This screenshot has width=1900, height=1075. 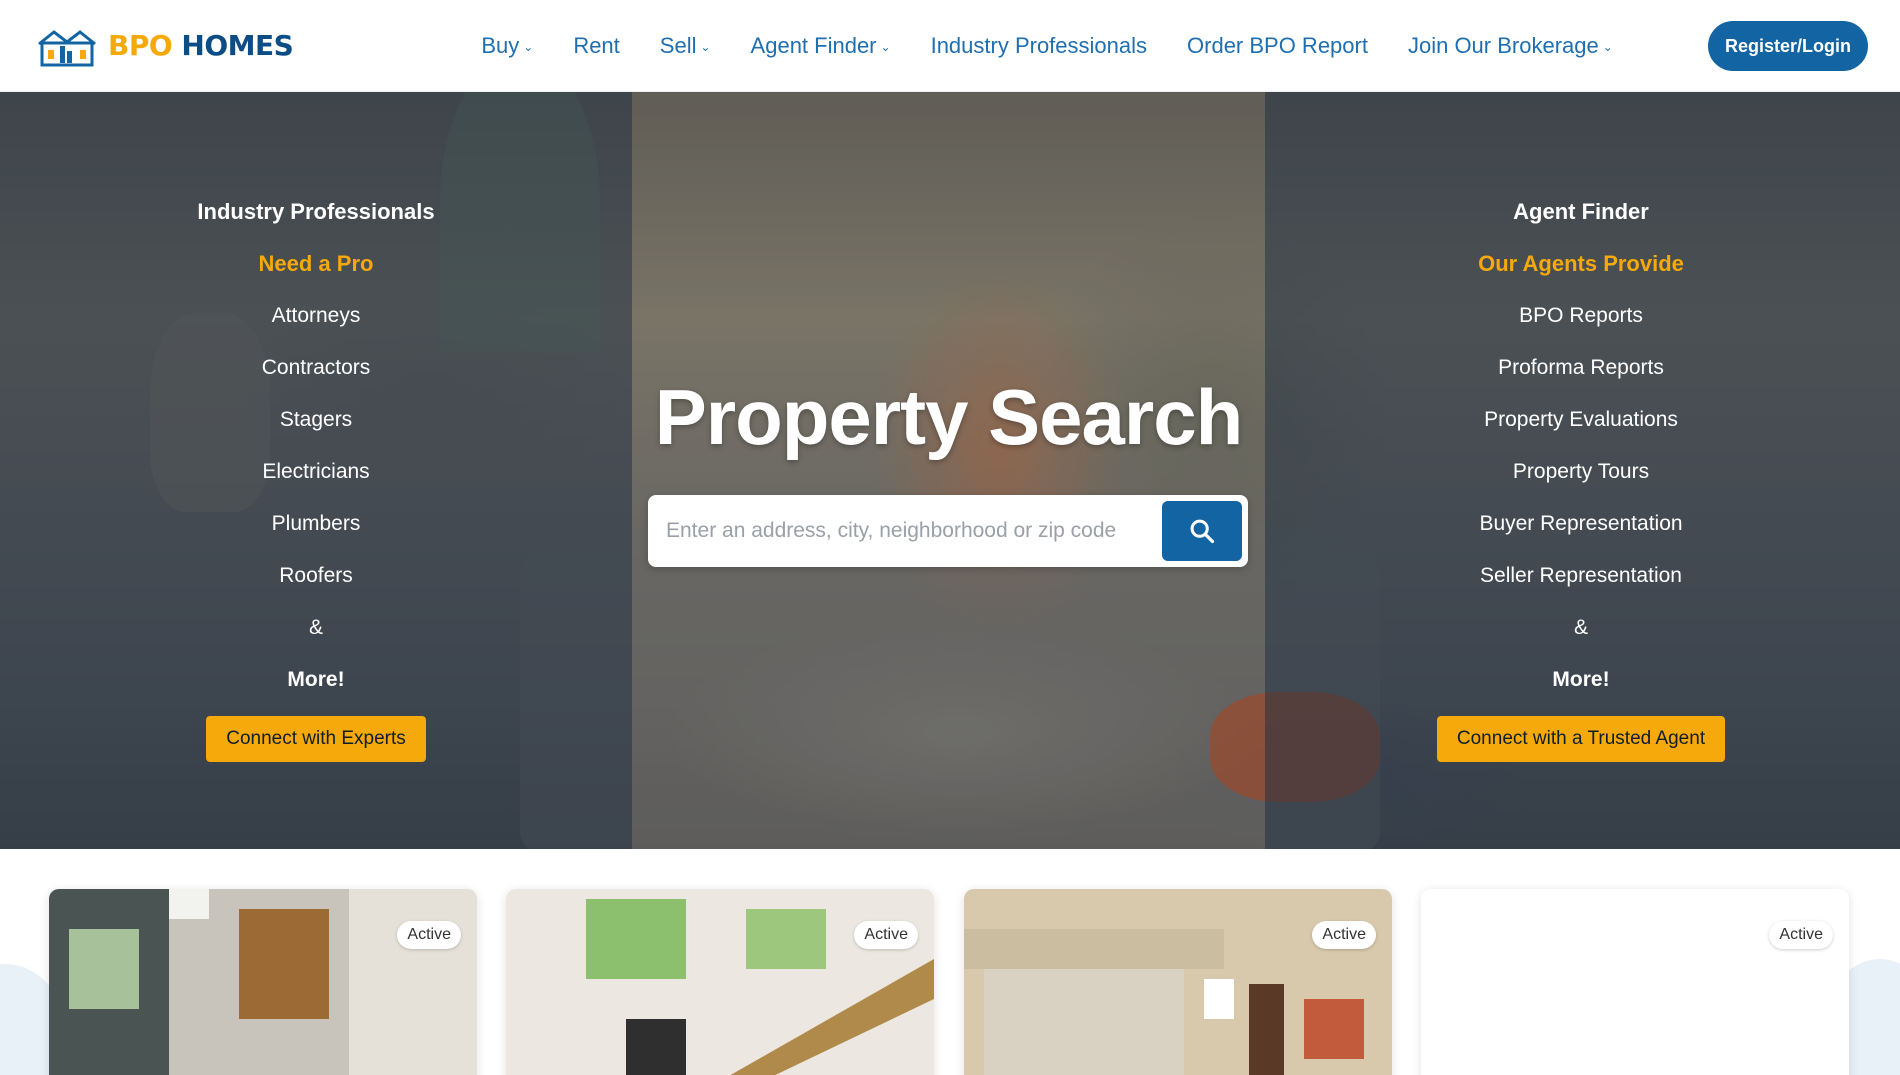 What do you see at coordinates (316, 679) in the screenshot?
I see `pro-item-more: More!` at bounding box center [316, 679].